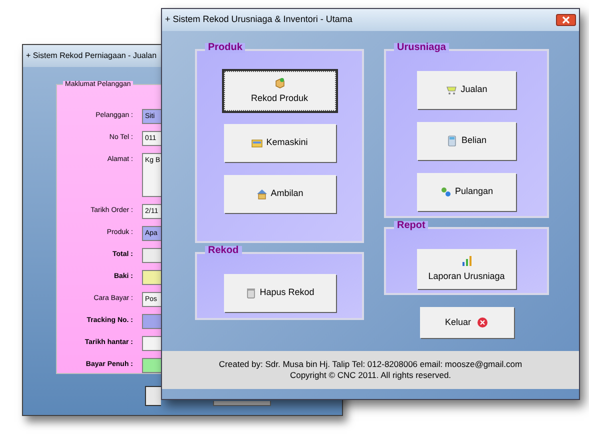 The height and width of the screenshot is (440, 589). Describe the element at coordinates (466, 260) in the screenshot. I see `bar-chart-icon` at that location.